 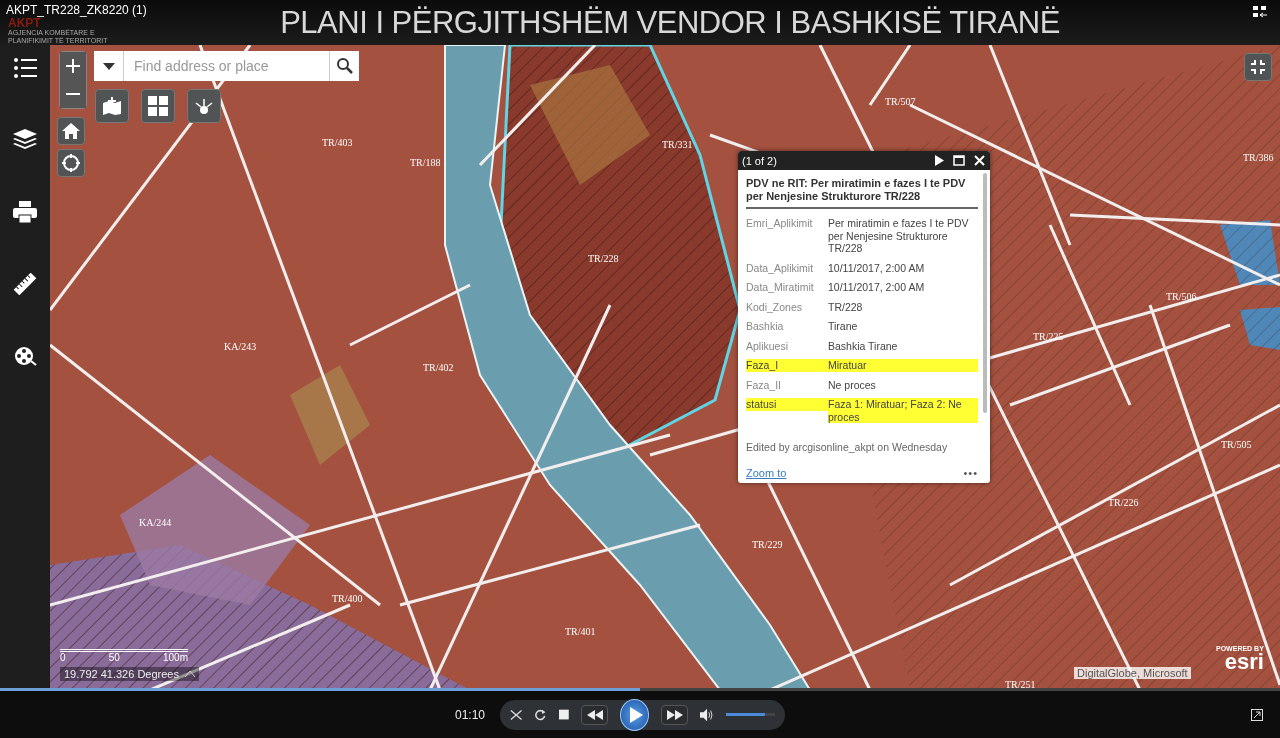 I want to click on home-icon, so click(x=71, y=131).